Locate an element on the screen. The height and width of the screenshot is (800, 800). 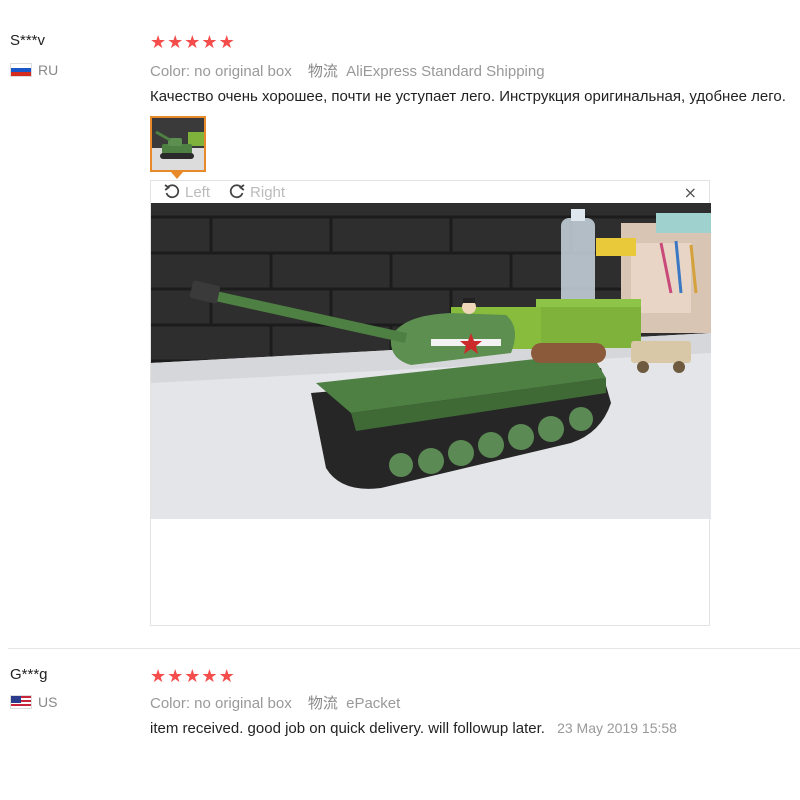
rotate-right-icon is located at coordinates (237, 192).